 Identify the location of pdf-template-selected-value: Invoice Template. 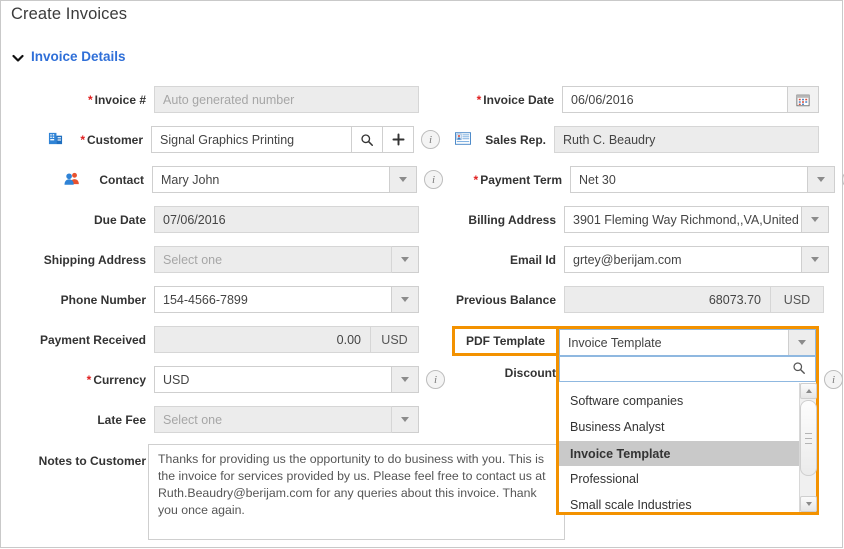
(615, 342).